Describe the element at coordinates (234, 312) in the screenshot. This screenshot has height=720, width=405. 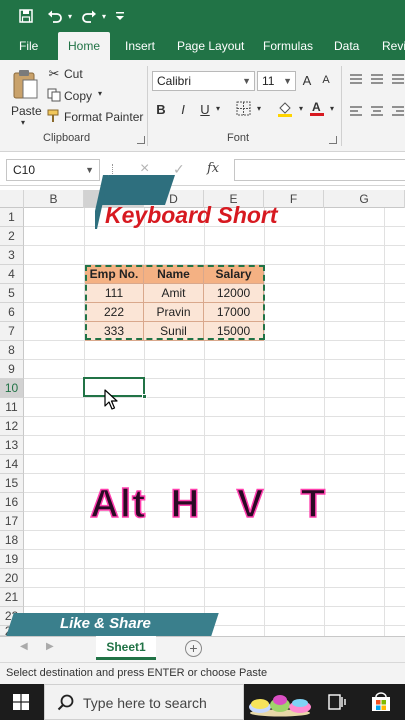
I see `table-cell: 17000` at that location.